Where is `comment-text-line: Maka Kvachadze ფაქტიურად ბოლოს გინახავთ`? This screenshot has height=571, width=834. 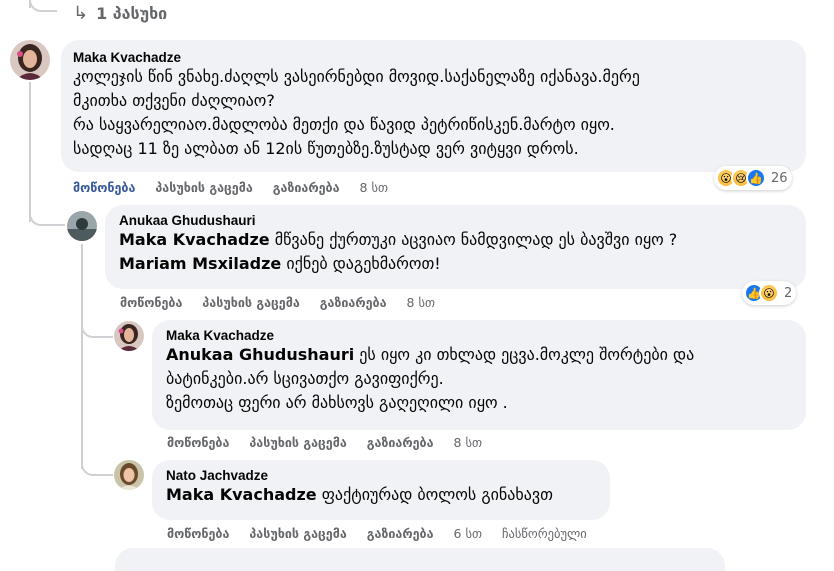
comment-text-line: Maka Kvachadze ფაქტიურად ბოლოს გინახავთ is located at coordinates (381, 495).